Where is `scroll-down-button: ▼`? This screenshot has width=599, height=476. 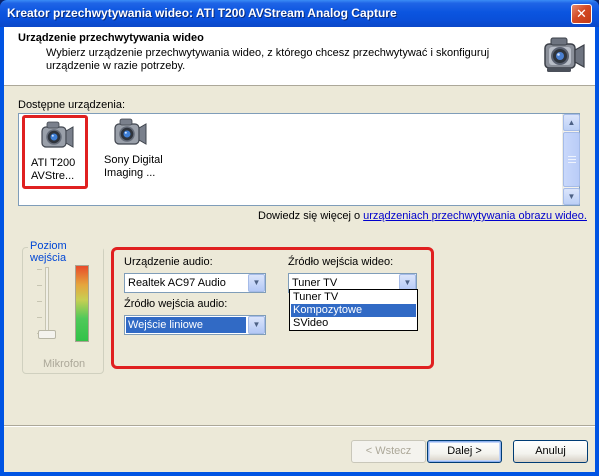 scroll-down-button: ▼ is located at coordinates (571, 196).